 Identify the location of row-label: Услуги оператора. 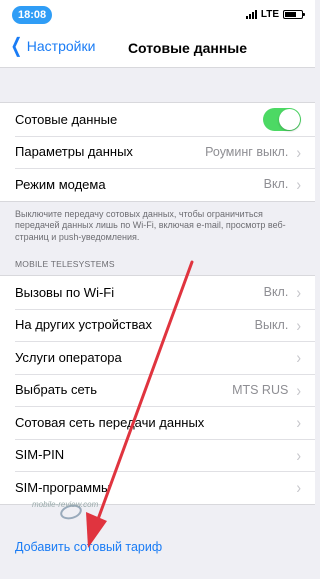
(68, 357).